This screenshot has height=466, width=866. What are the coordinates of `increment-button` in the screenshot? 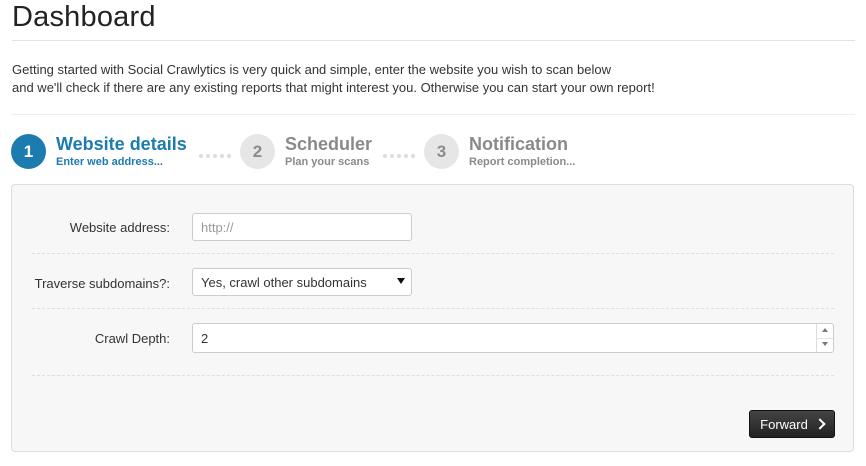 It's located at (825, 331).